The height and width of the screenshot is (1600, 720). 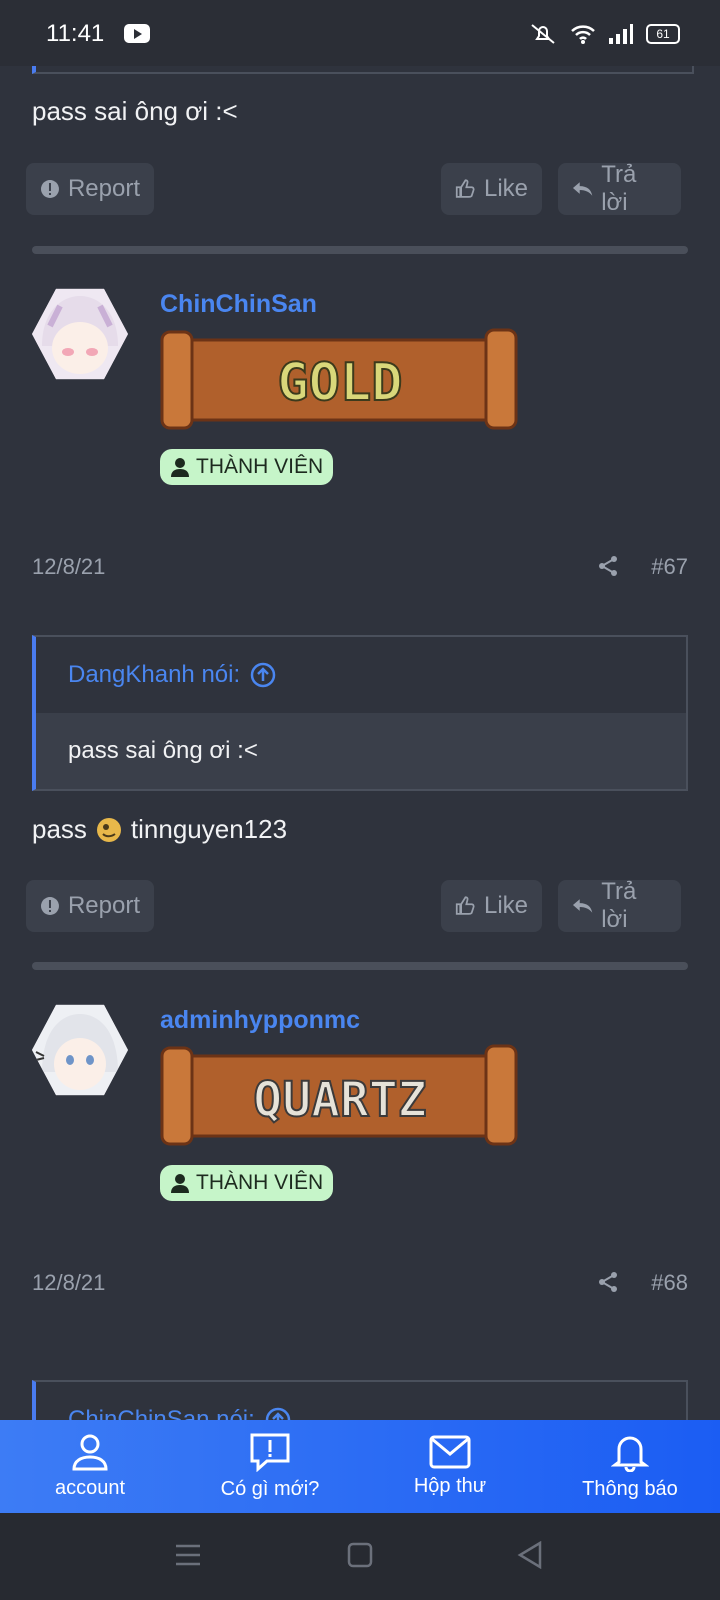 I want to click on message-text-after: tinnguyen123, so click(x=209, y=829).